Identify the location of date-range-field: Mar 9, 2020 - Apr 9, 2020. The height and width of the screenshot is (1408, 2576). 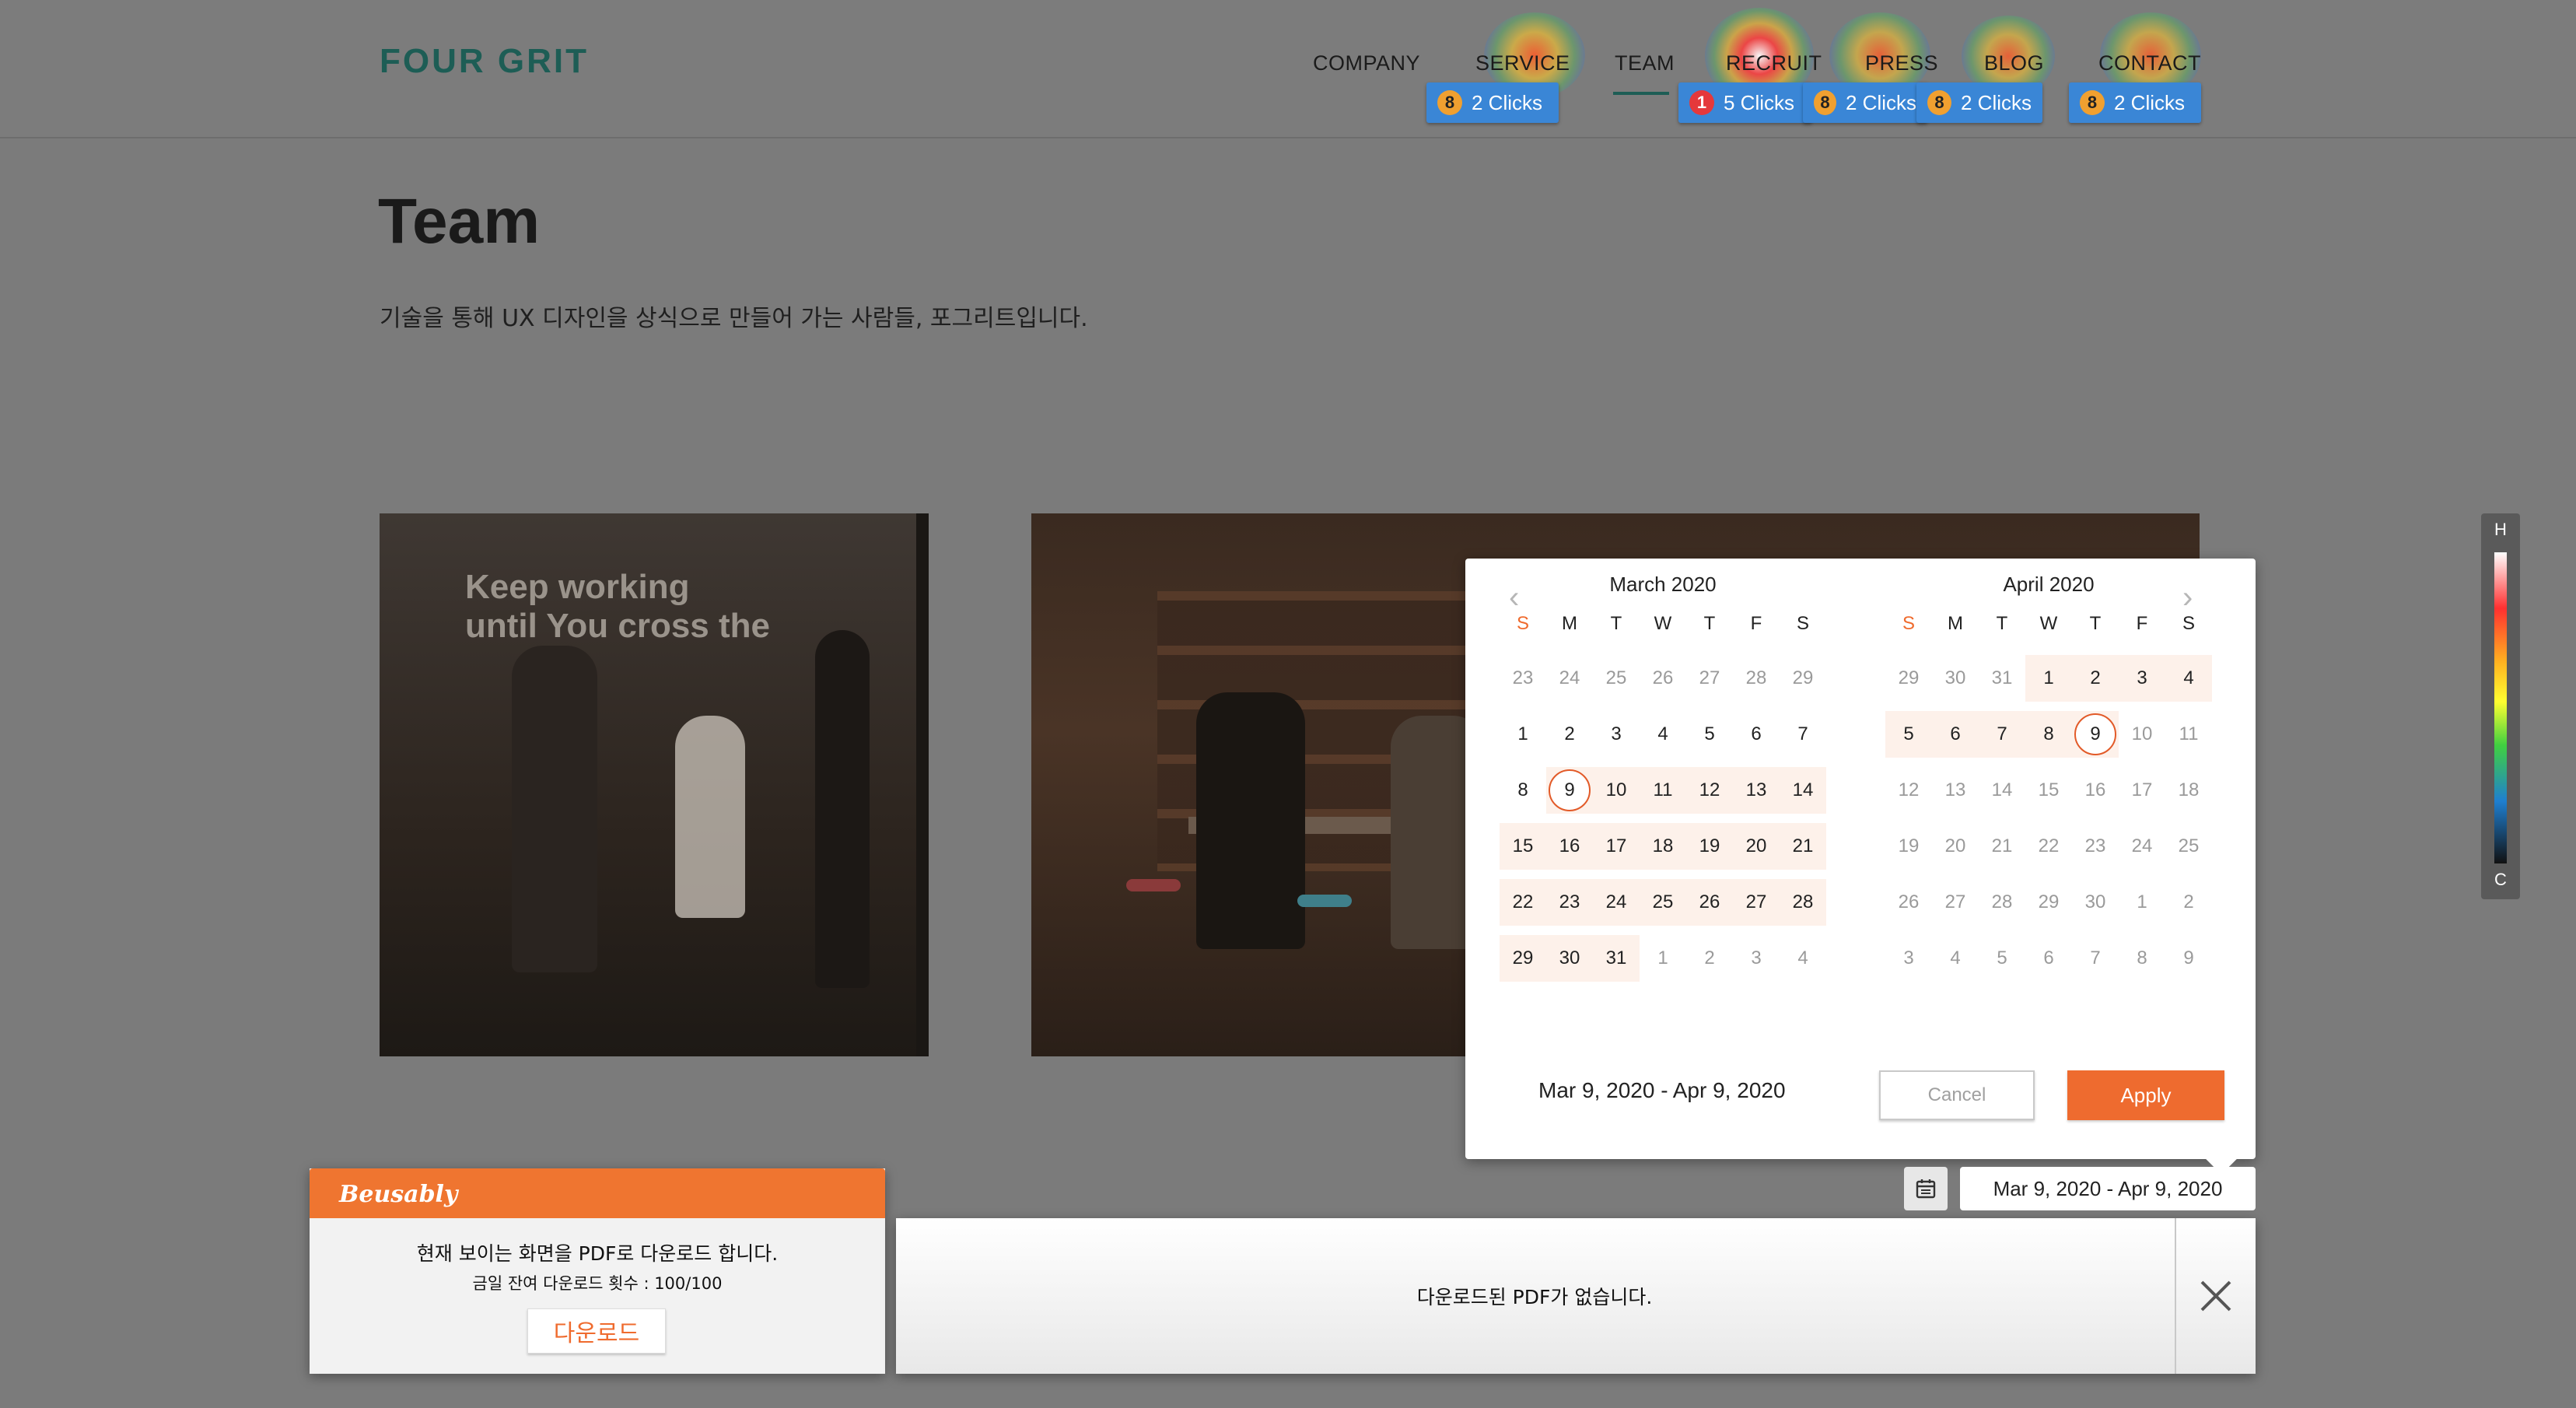
(2108, 1188).